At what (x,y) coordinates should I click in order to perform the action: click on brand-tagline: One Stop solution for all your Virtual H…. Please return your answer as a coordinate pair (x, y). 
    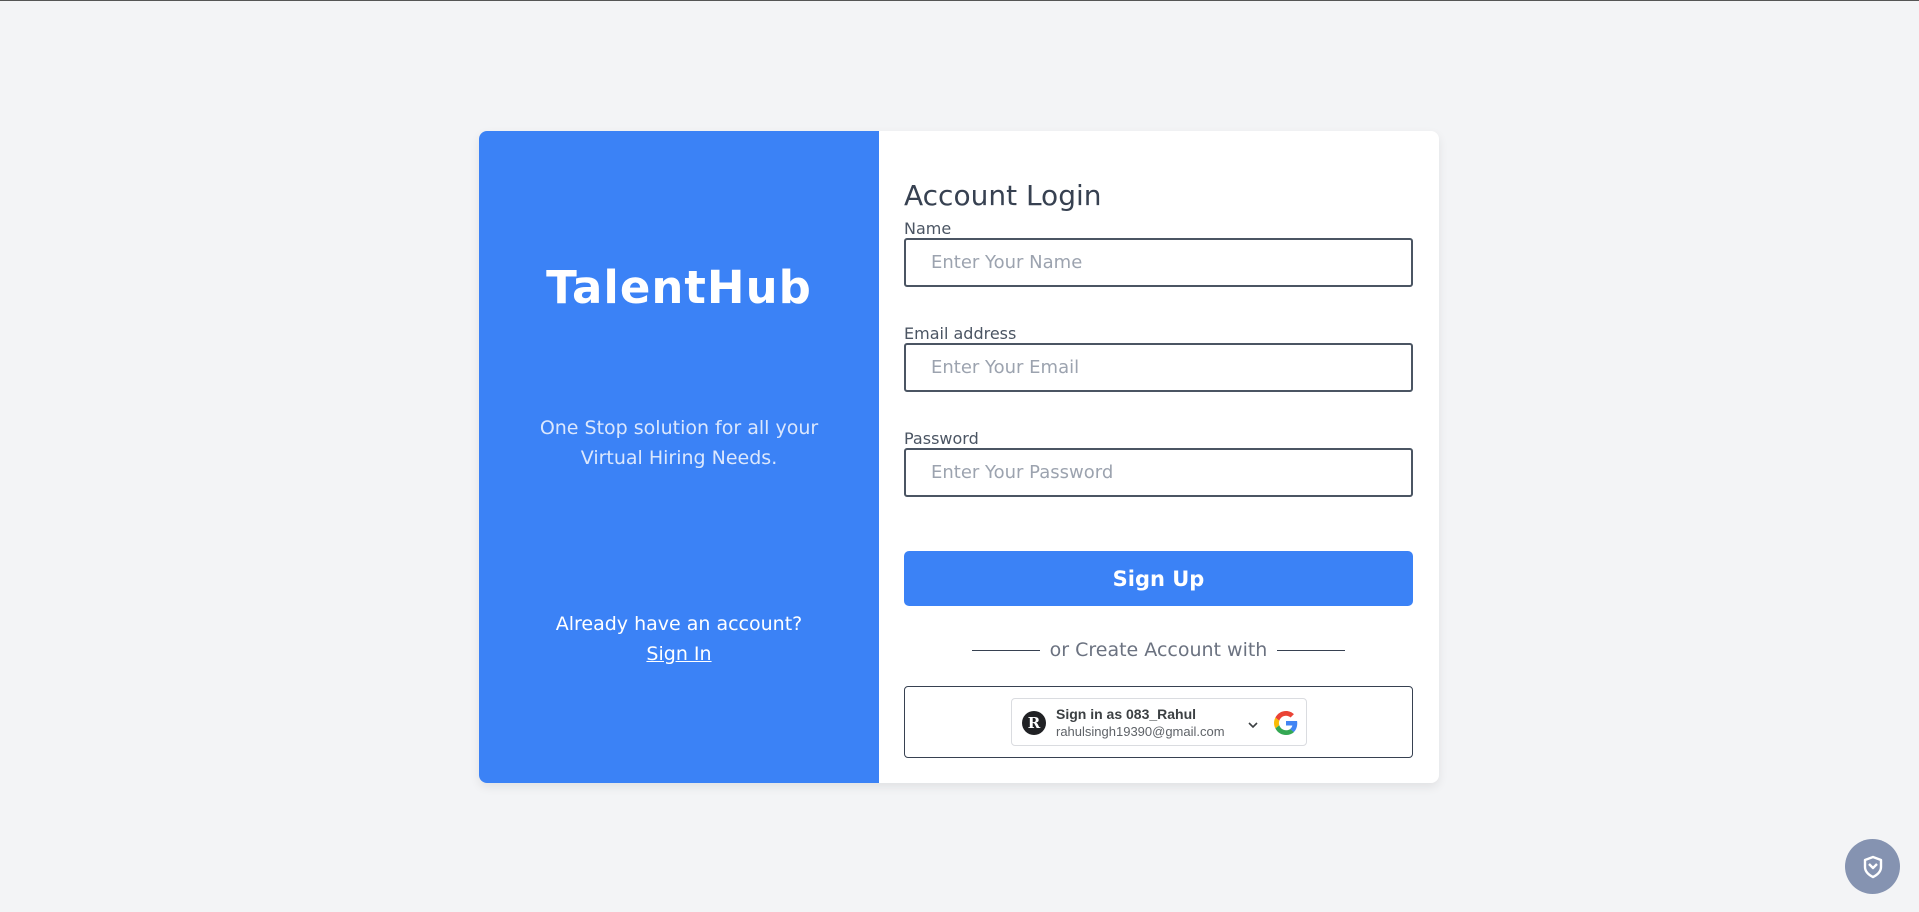
    Looking at the image, I should click on (679, 443).